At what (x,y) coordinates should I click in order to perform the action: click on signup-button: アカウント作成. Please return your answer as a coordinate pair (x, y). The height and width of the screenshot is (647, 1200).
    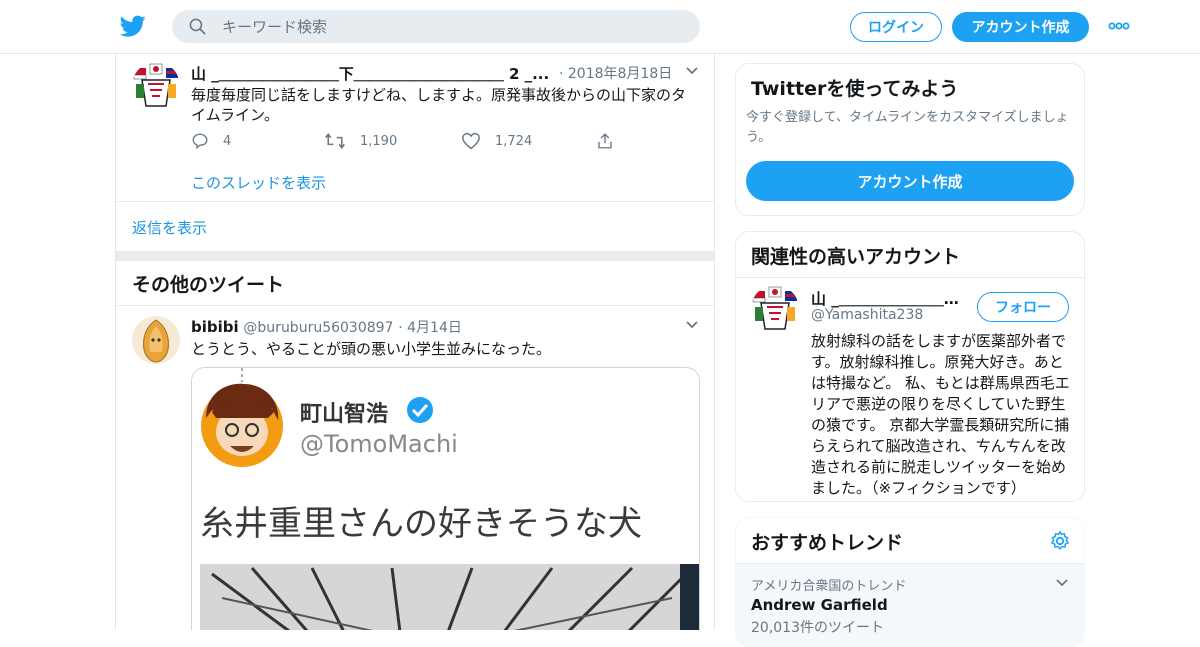
    Looking at the image, I should click on (1020, 27).